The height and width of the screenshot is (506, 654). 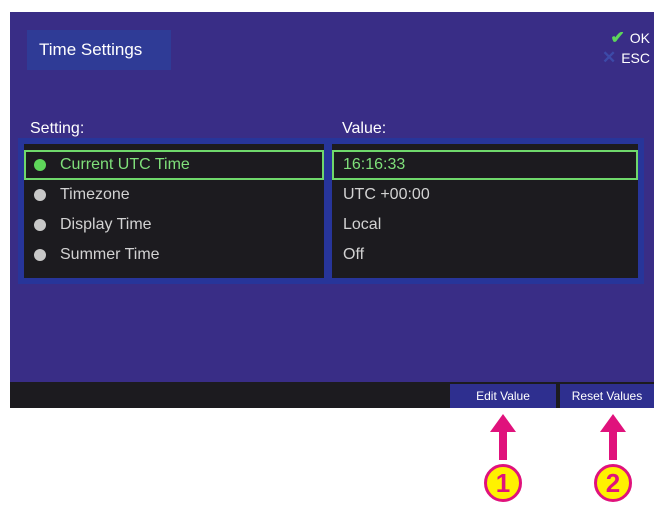 I want to click on table-row-summer-time: Summer Time, so click(x=174, y=255).